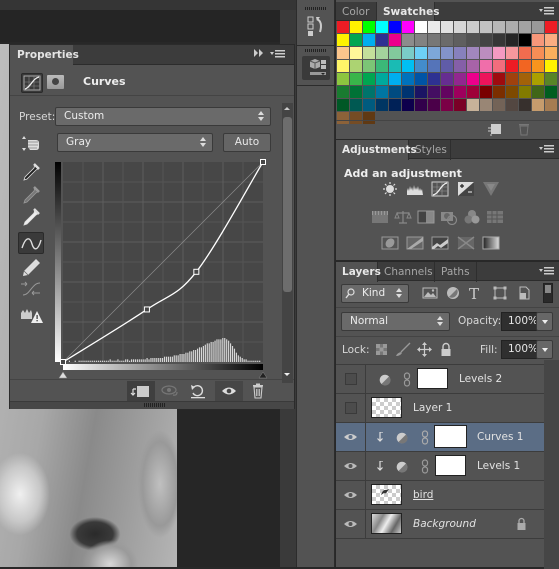 The width and height of the screenshot is (559, 569). Describe the element at coordinates (163, 116) in the screenshot. I see `preset-select: Custom` at that location.